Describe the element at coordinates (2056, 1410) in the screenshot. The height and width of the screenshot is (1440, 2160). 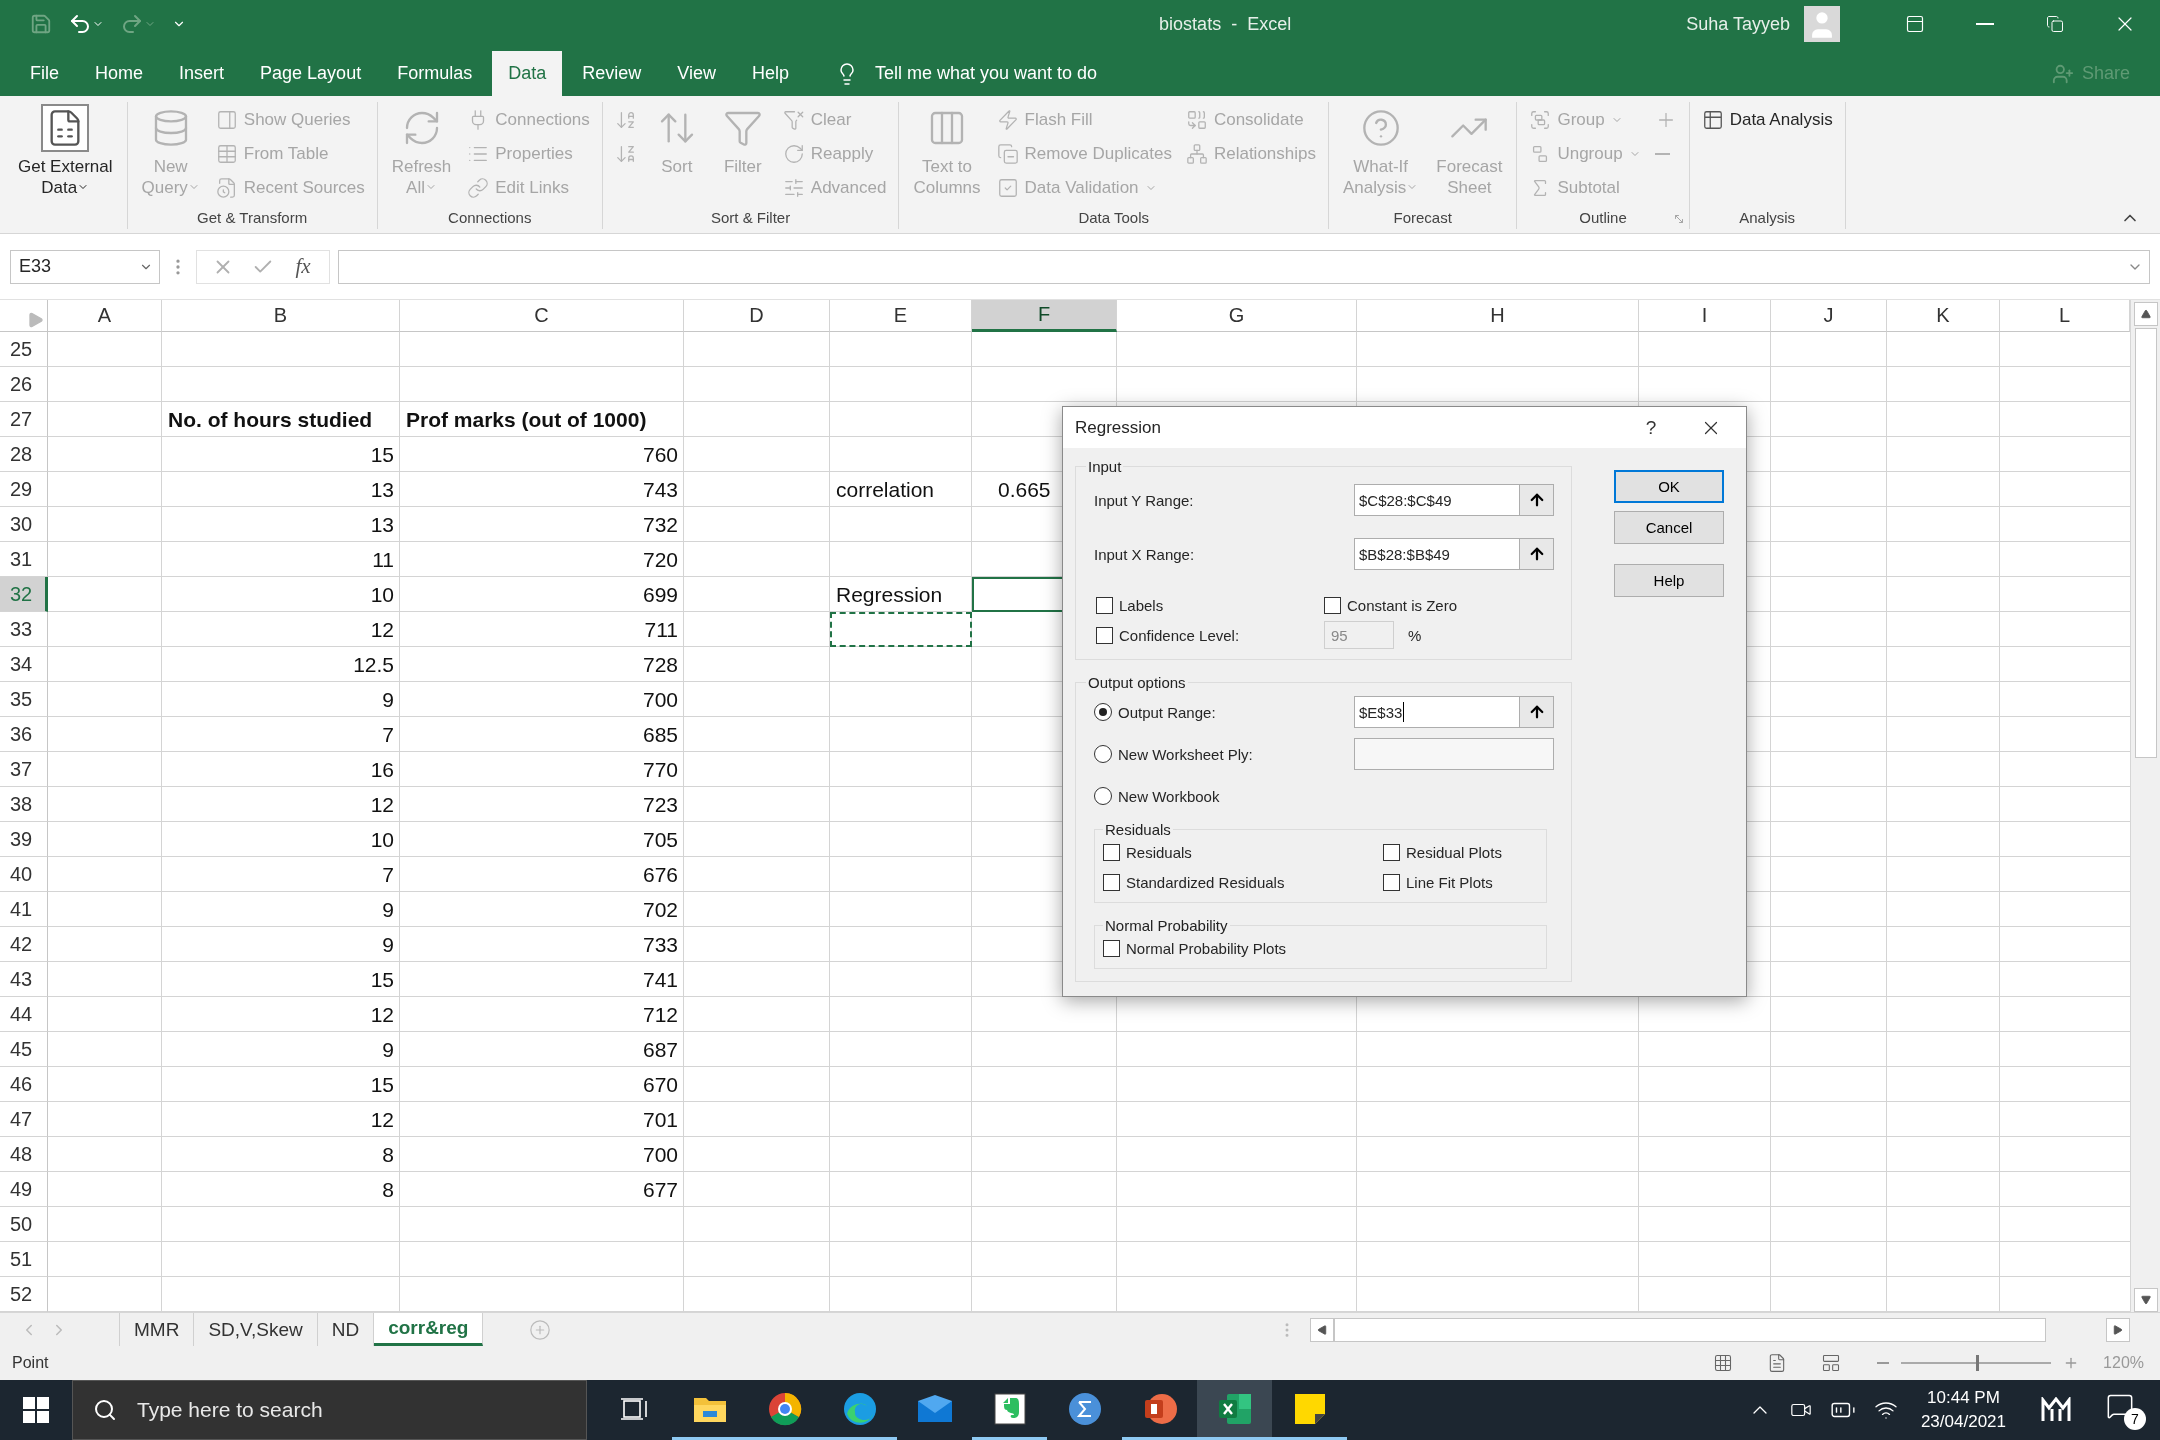
I see `app-logo-icon` at that location.